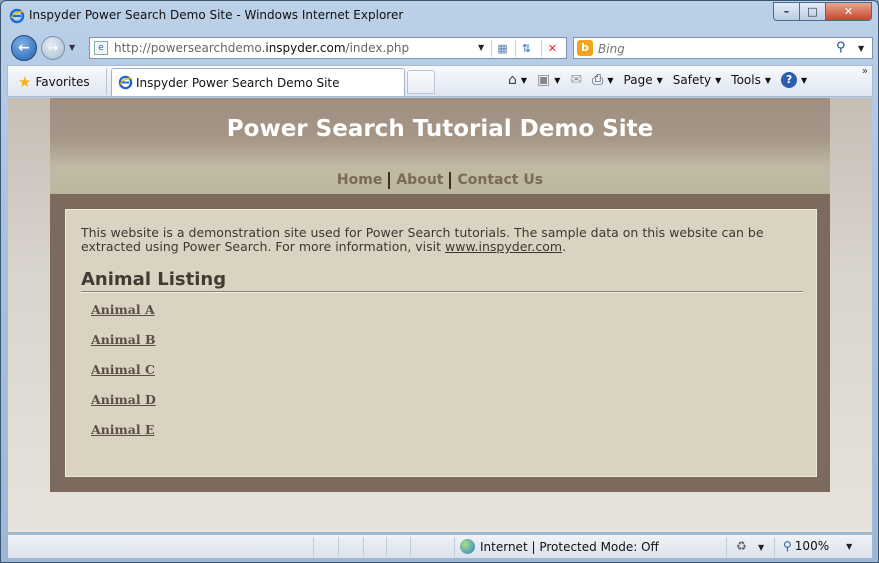  I want to click on recent-pages-dropdown: ▼, so click(72, 47).